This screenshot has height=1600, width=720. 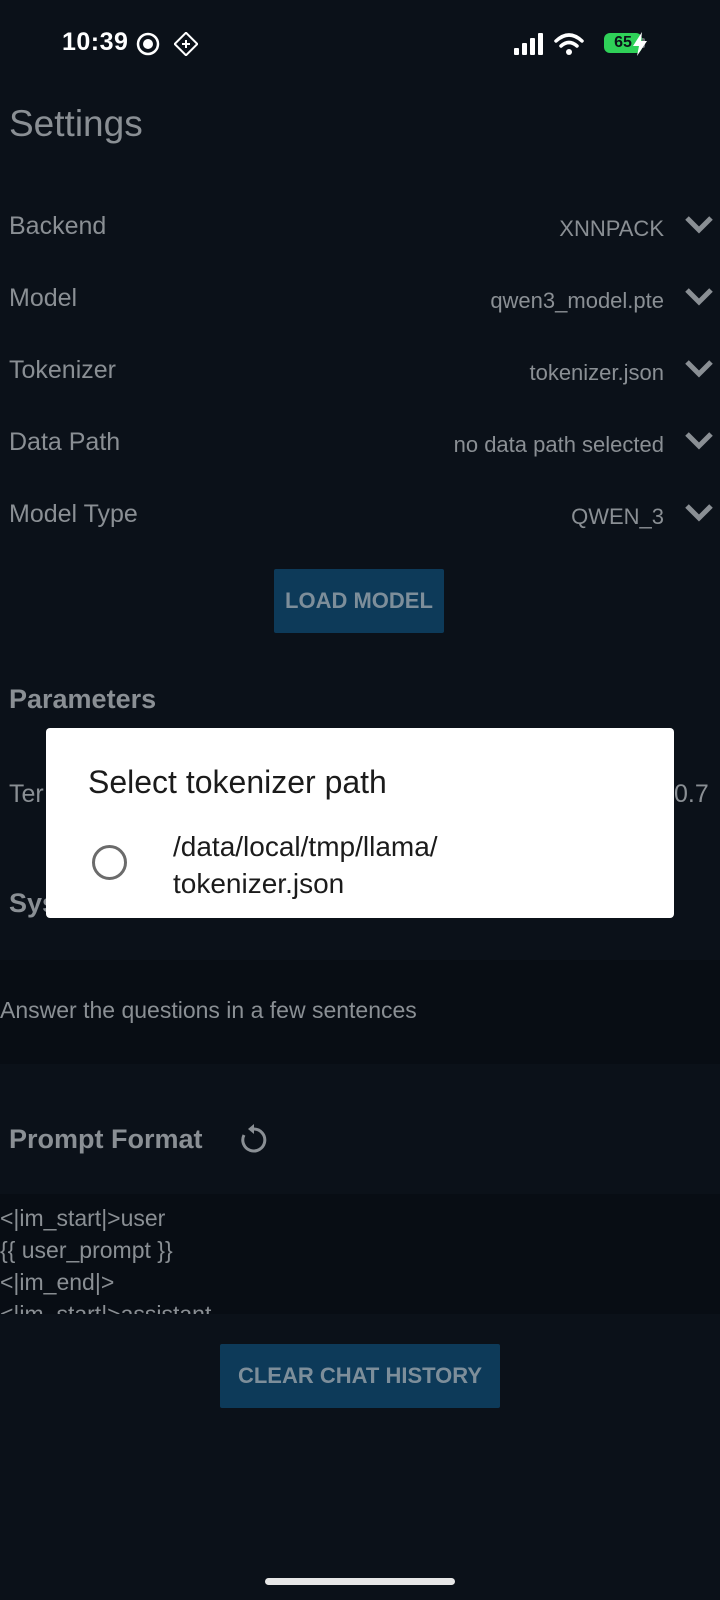 What do you see at coordinates (106, 1139) in the screenshot?
I see `prompt-format-title: Prompt Format` at bounding box center [106, 1139].